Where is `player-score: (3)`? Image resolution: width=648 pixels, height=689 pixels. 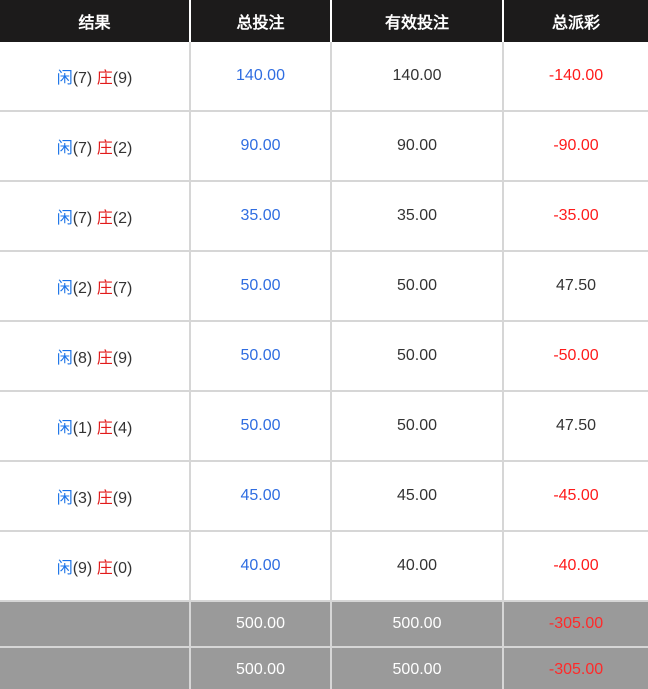
player-score: (3) is located at coordinates (82, 498).